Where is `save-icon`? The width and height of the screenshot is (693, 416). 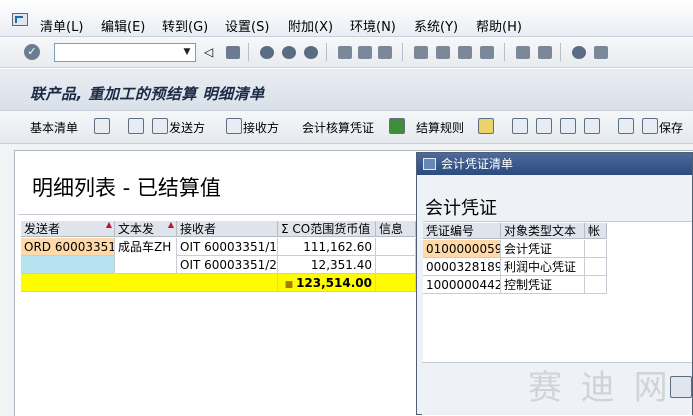
save-icon is located at coordinates (233, 52).